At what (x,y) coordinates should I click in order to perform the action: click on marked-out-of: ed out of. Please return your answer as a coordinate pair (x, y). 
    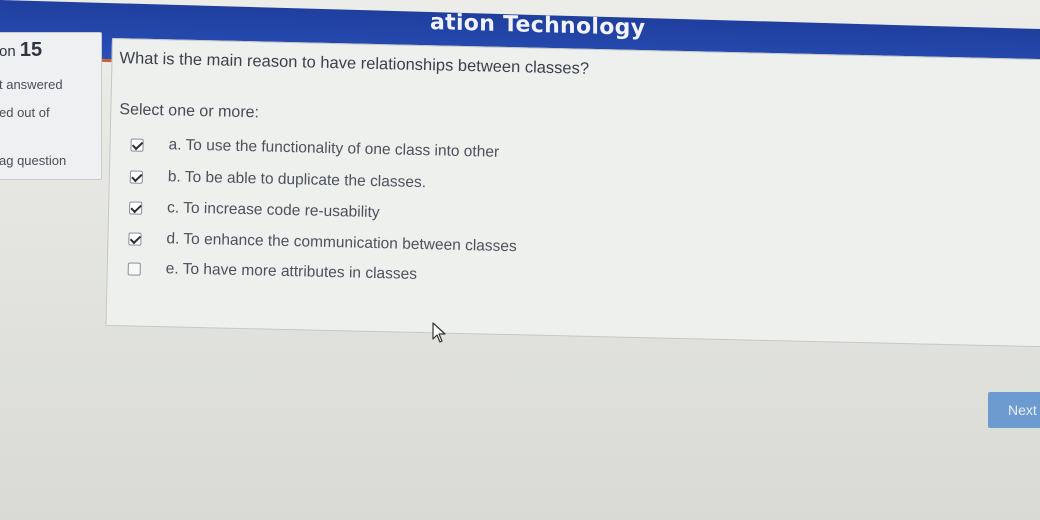
    Looking at the image, I should click on (25, 112).